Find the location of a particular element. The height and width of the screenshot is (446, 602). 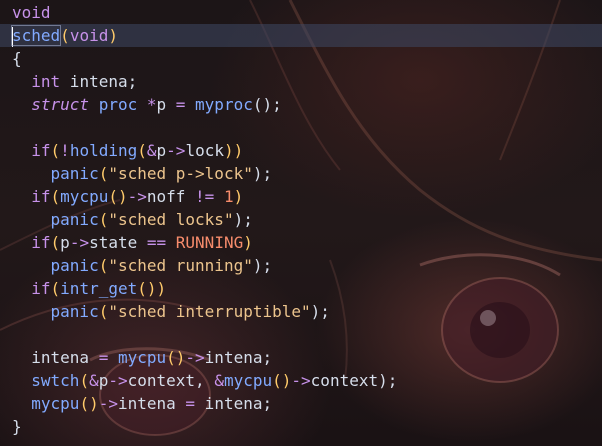

code-line-10: panic("sched locks"); is located at coordinates (301, 219).